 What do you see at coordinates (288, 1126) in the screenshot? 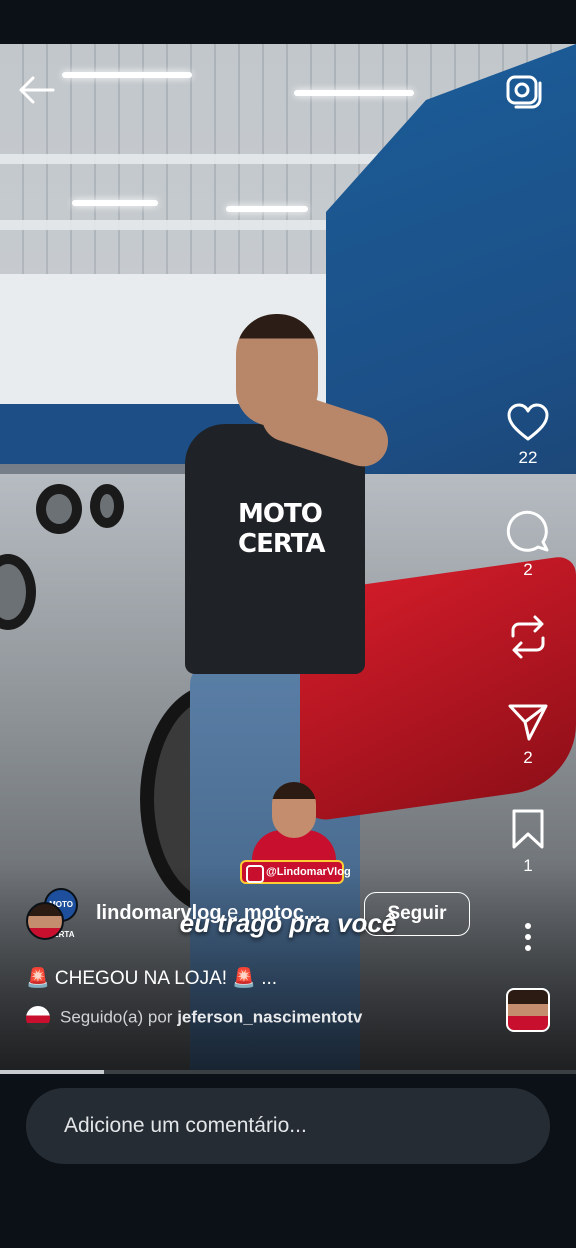
I see `comment-input` at bounding box center [288, 1126].